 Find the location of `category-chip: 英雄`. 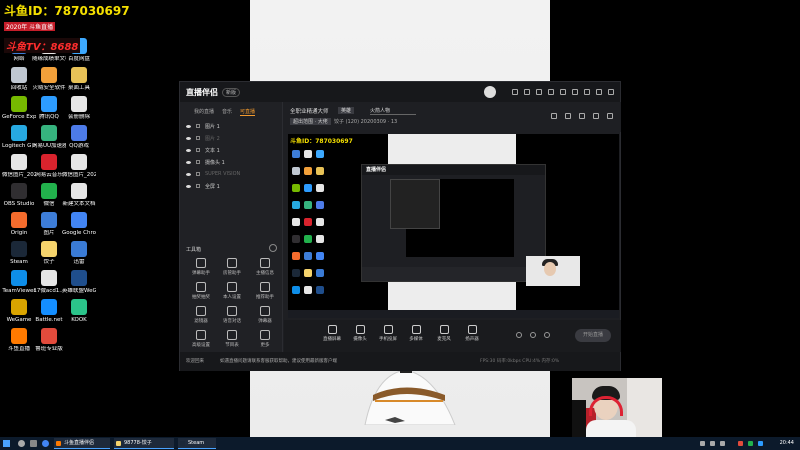

category-chip: 英雄 is located at coordinates (346, 110).